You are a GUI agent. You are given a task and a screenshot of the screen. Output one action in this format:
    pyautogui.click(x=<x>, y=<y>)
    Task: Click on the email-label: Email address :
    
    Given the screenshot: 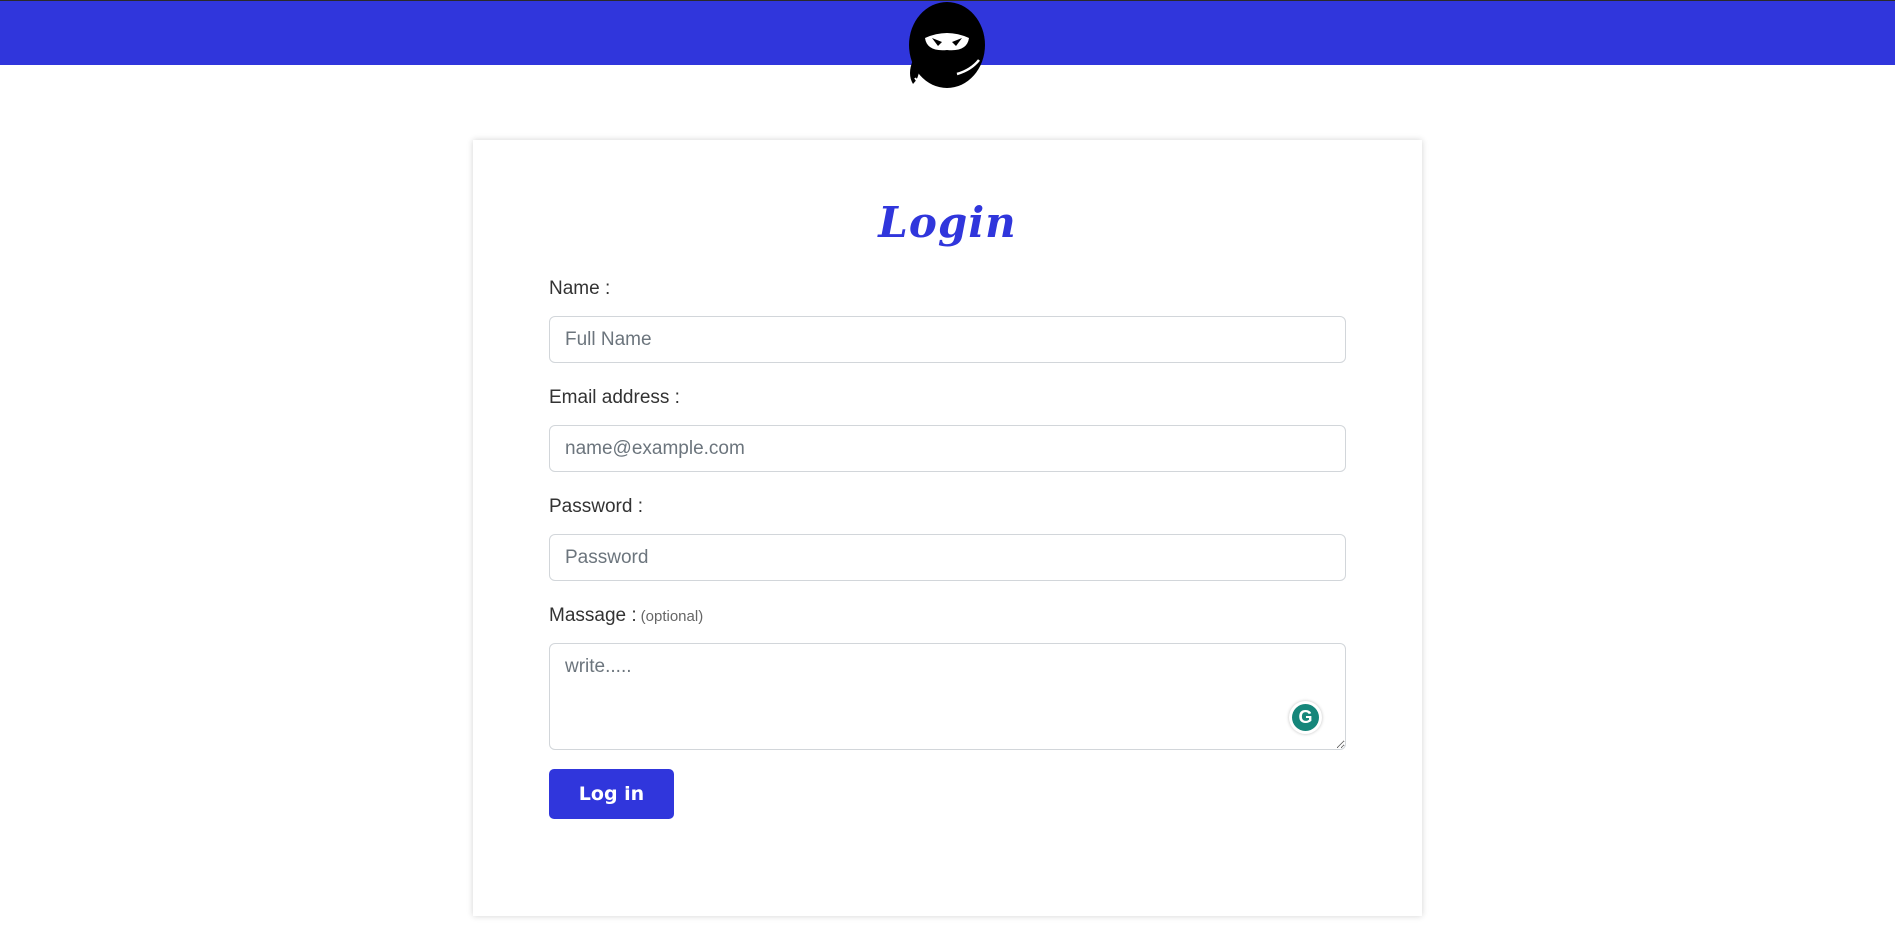 What is the action you would take?
    pyautogui.click(x=614, y=397)
    